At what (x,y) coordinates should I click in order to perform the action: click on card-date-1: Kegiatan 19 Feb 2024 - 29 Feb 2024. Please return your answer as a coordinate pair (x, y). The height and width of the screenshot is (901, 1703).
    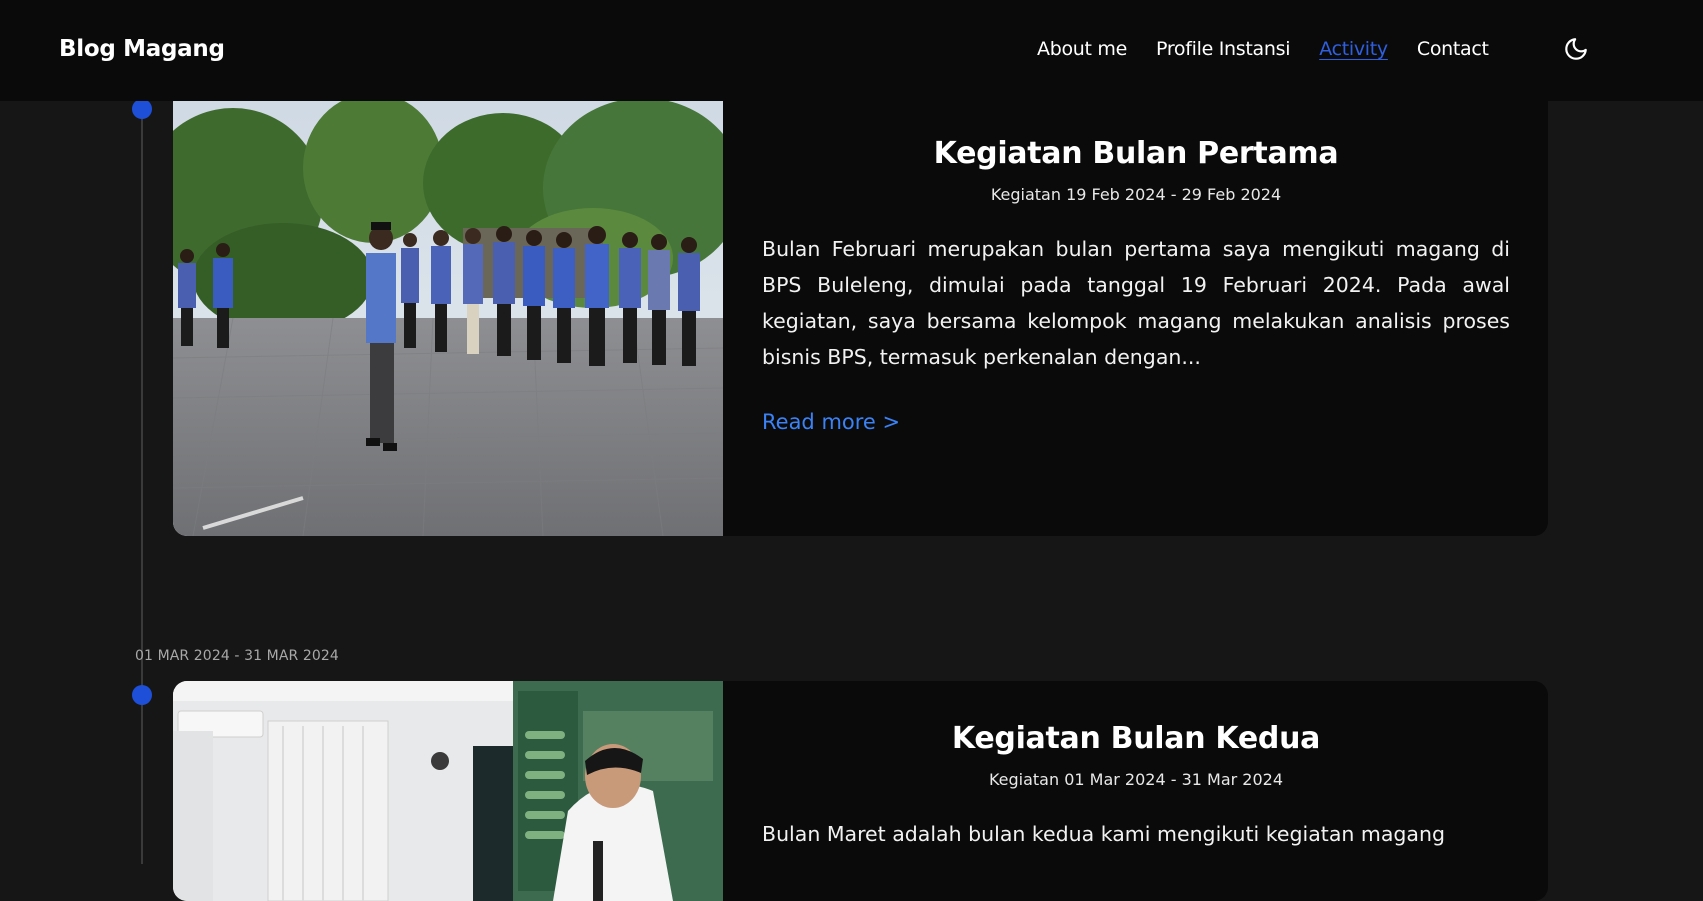
    Looking at the image, I should click on (1136, 194).